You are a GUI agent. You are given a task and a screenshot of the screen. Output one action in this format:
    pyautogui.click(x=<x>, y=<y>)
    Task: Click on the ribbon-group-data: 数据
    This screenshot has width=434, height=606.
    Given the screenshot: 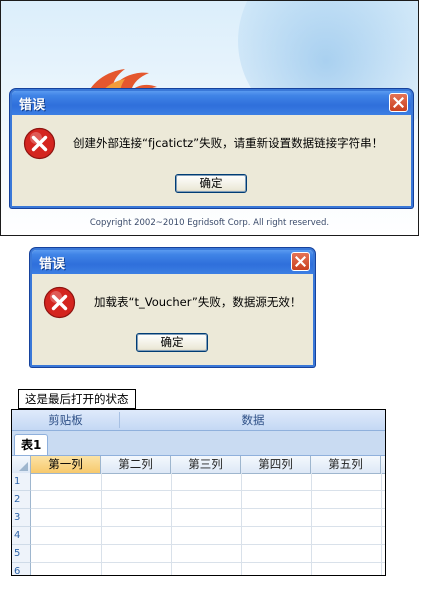 What is the action you would take?
    pyautogui.click(x=253, y=420)
    